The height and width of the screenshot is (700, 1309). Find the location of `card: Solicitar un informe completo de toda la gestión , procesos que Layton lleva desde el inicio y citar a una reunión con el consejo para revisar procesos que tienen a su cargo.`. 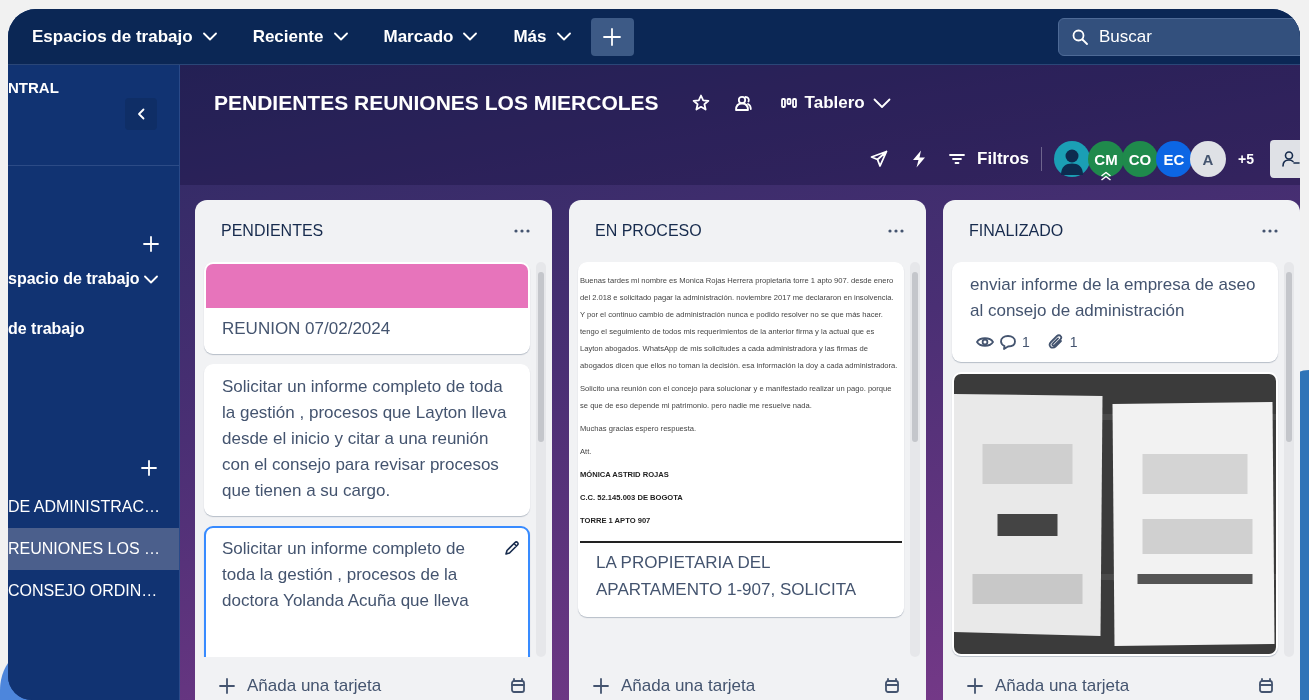

card: Solicitar un informe completo de toda la gestión , procesos que Layton lleva desde el inicio y citar a una reunión con el consejo para revisar procesos que tienen a su cargo. is located at coordinates (367, 440).